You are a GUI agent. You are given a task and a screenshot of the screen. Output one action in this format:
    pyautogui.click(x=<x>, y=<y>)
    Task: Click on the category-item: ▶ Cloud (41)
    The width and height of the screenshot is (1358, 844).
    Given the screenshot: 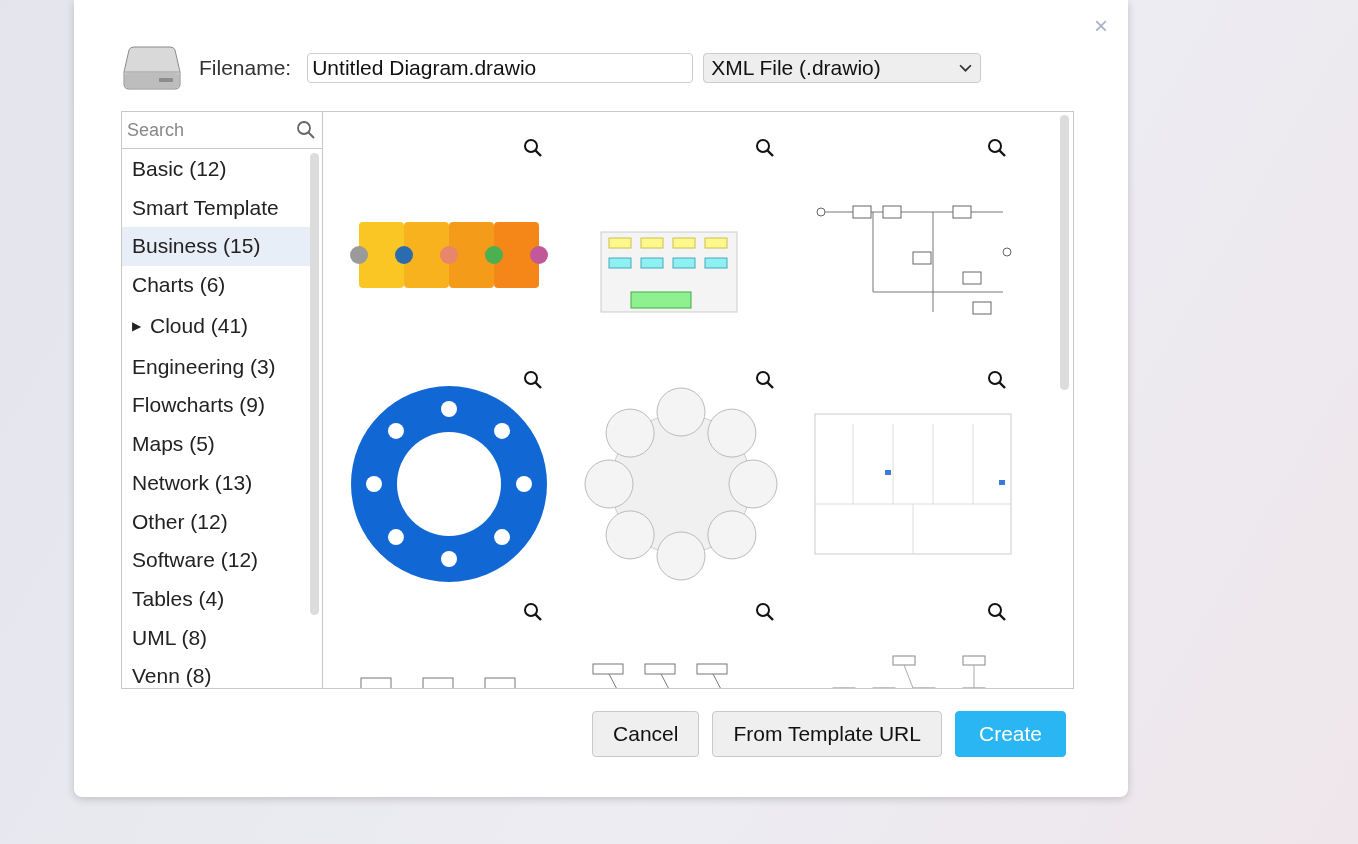 What is the action you would take?
    pyautogui.click(x=216, y=326)
    